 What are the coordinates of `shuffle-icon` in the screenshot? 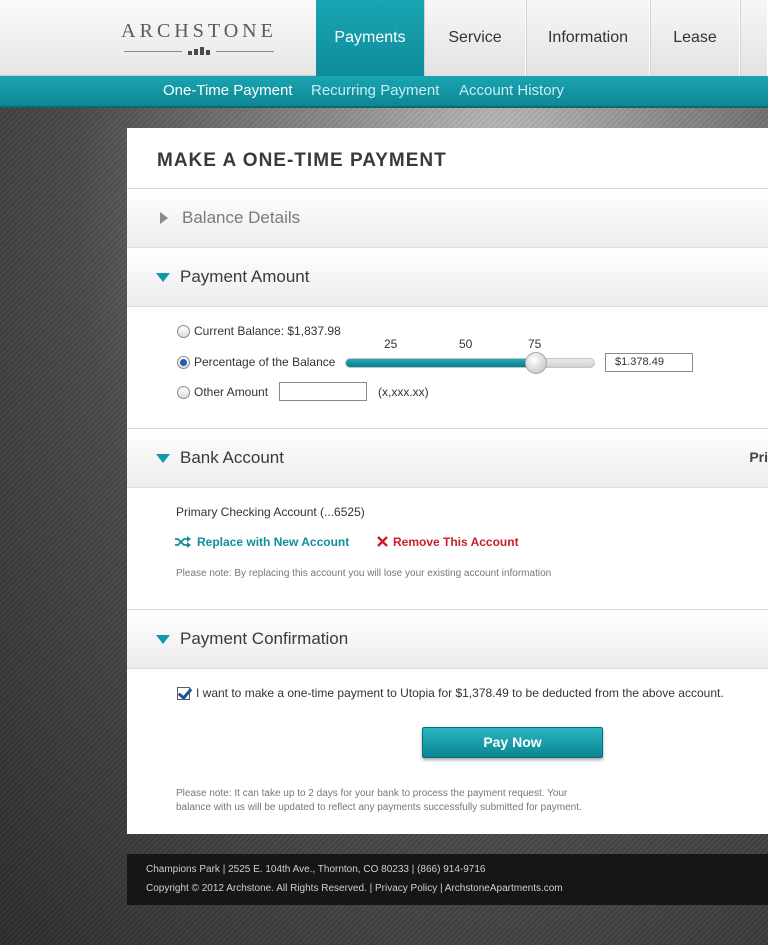 It's located at (183, 542).